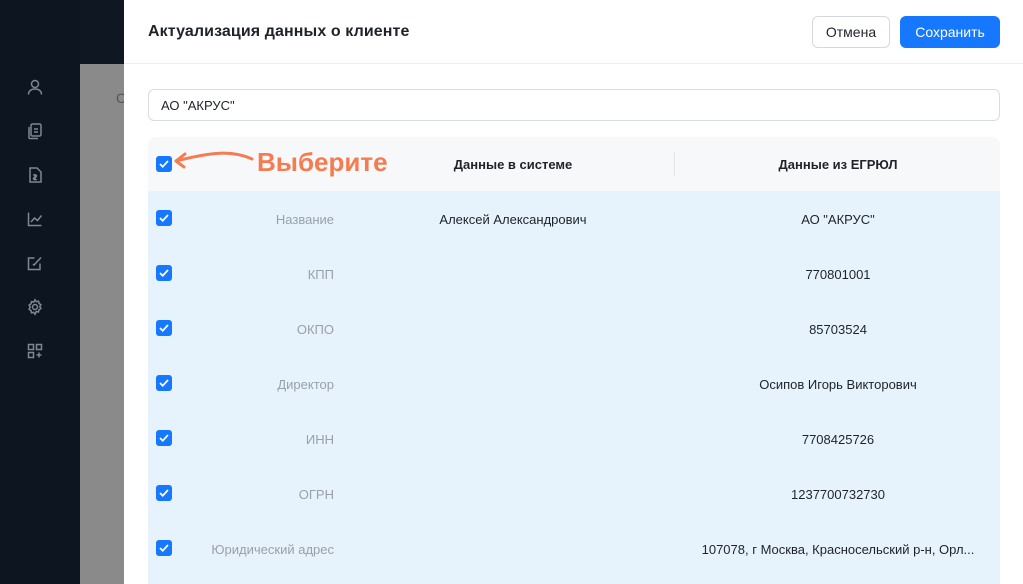 The height and width of the screenshot is (584, 1023). I want to click on select-all-checkbox, so click(164, 164).